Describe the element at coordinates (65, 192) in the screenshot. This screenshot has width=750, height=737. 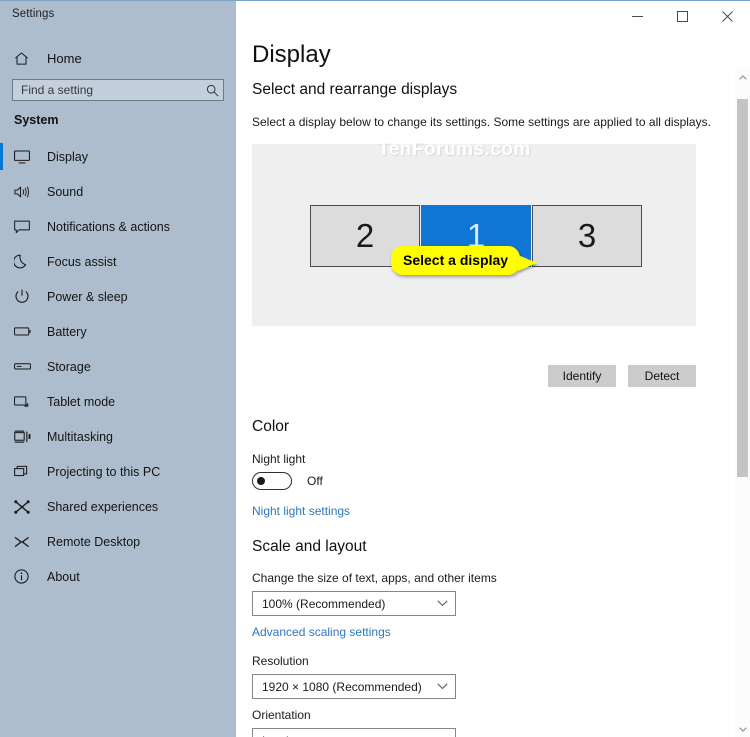
I see `sidebar-item-label: Sound` at that location.